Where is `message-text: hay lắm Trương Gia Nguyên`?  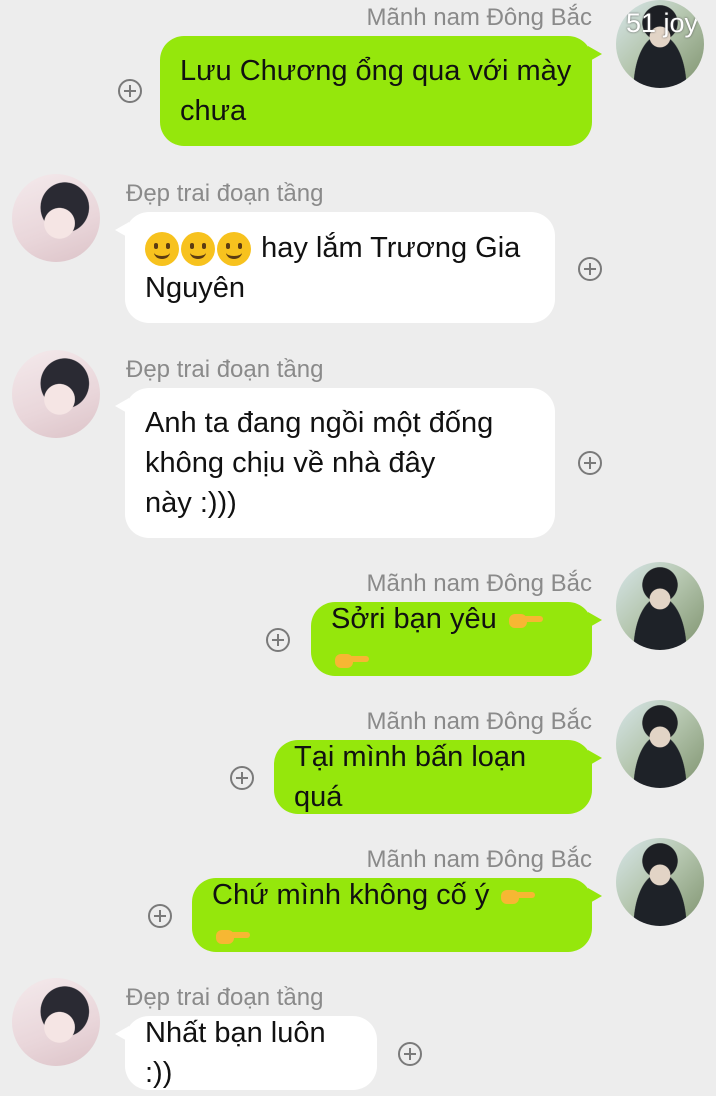
message-text: hay lắm Trương Gia Nguyên is located at coordinates (333, 267).